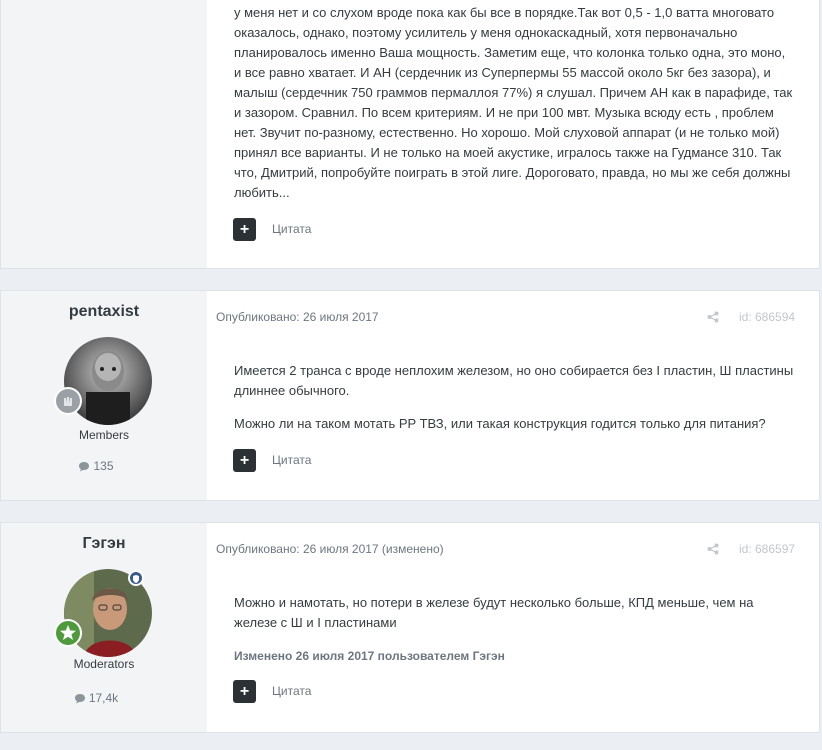  I want to click on author-panel, so click(104, 134).